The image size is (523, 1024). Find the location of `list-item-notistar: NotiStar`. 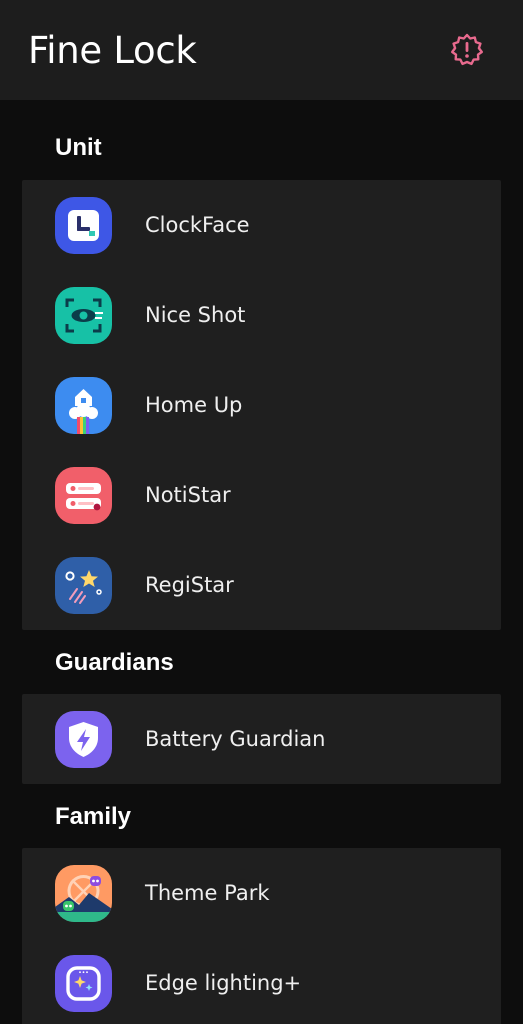

list-item-notistar: NotiStar is located at coordinates (261, 495).